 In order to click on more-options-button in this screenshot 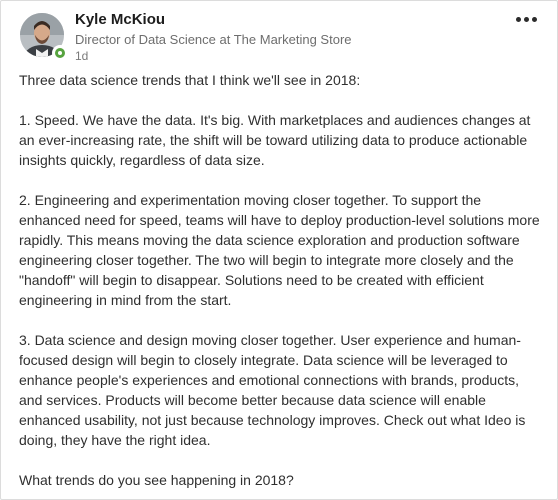, I will do `click(526, 19)`.